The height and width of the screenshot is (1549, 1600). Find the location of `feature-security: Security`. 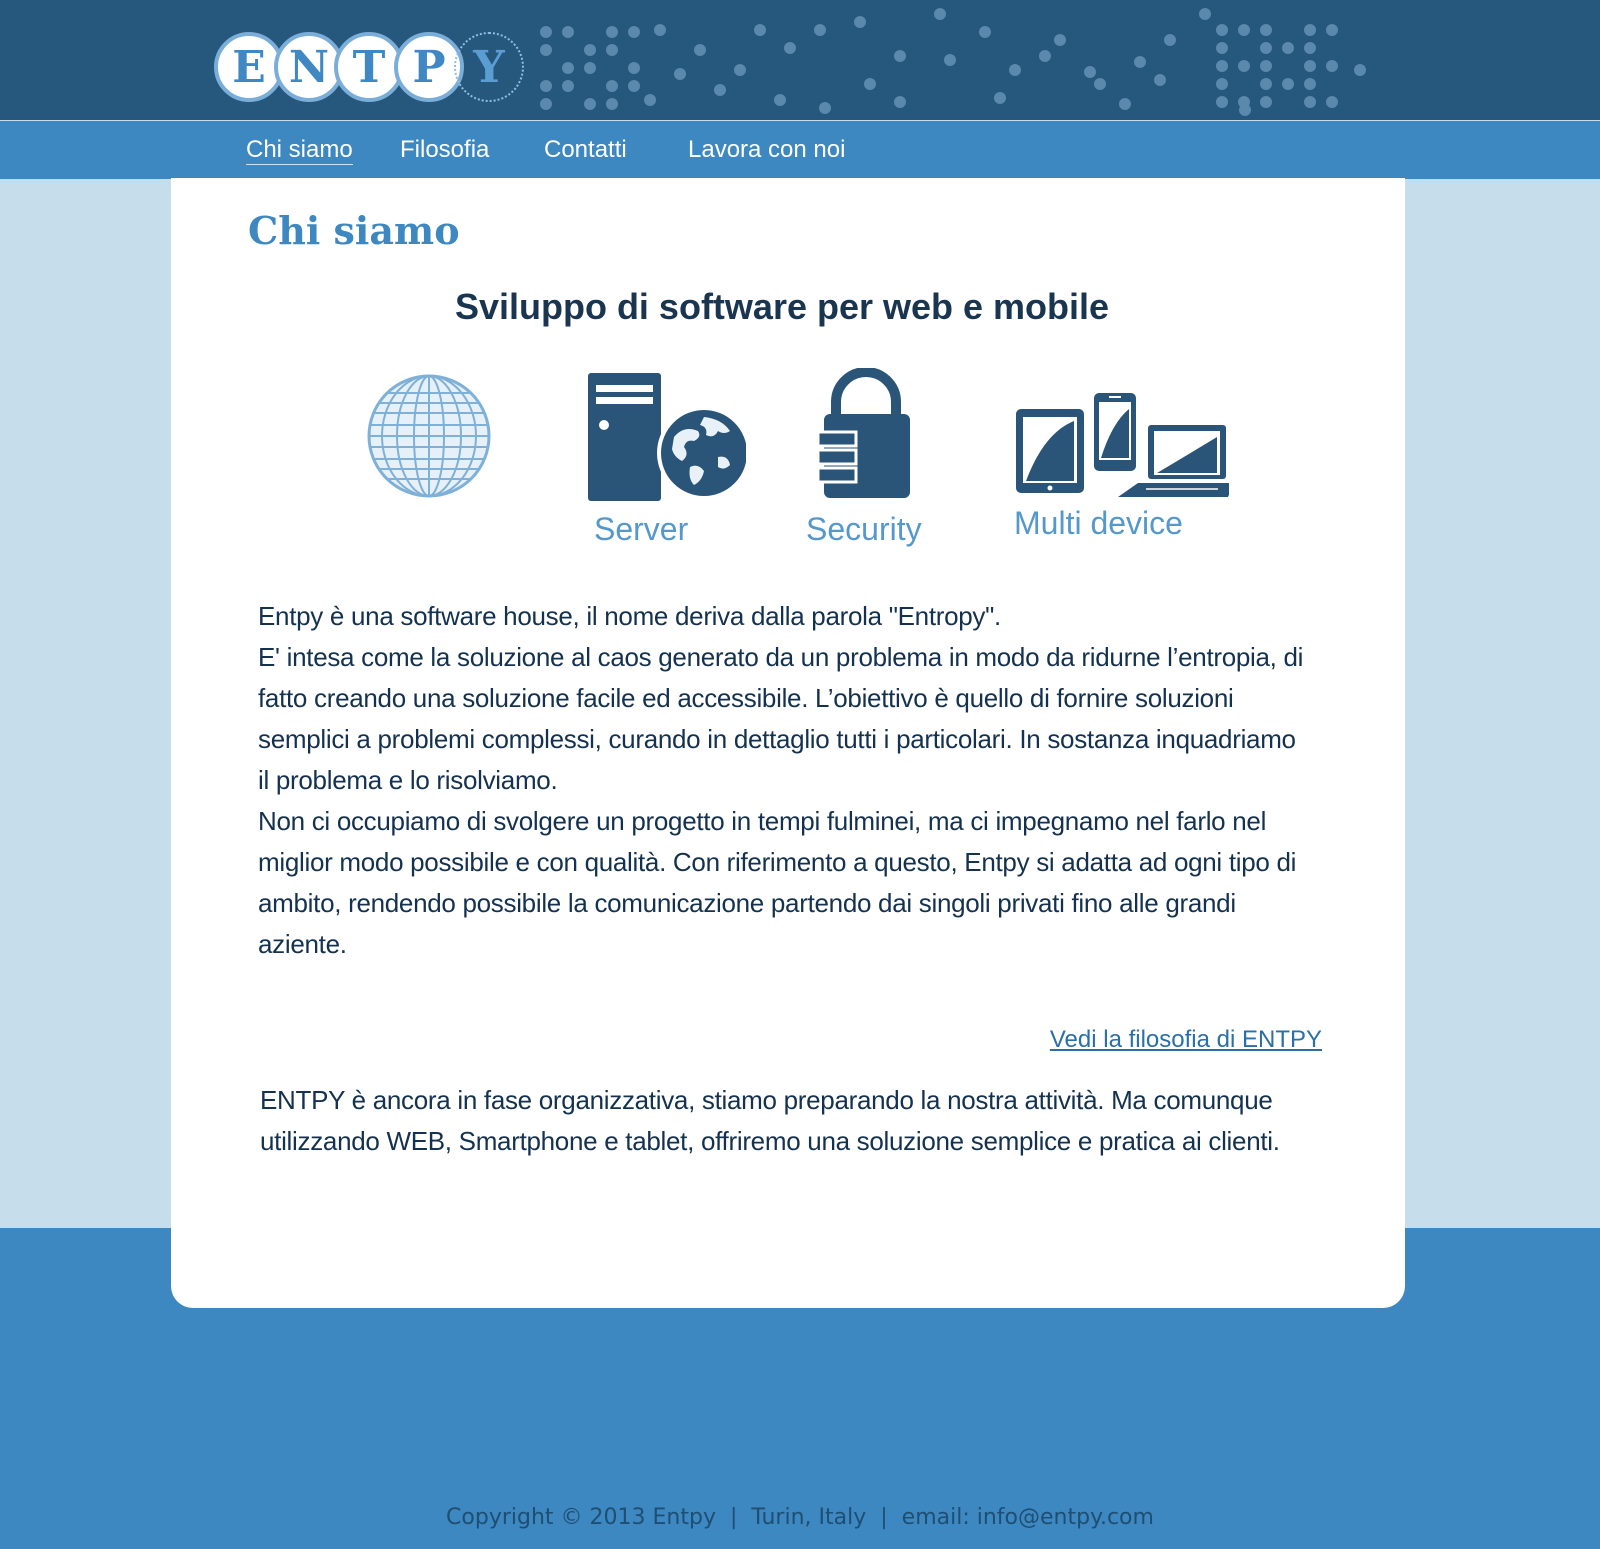

feature-security: Security is located at coordinates (881, 468).